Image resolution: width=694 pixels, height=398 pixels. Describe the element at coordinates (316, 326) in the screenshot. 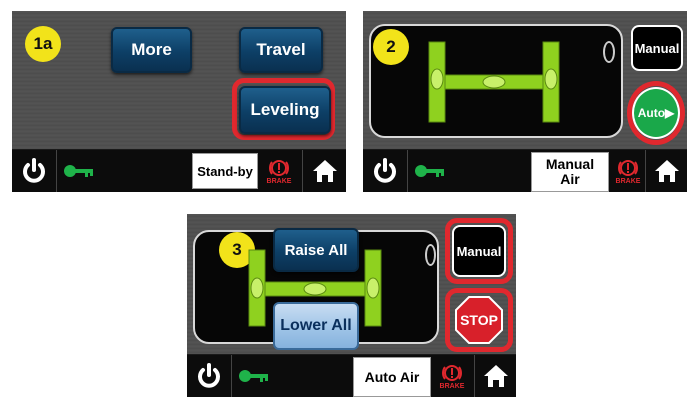

I see `lower-all-button: Lower All` at that location.